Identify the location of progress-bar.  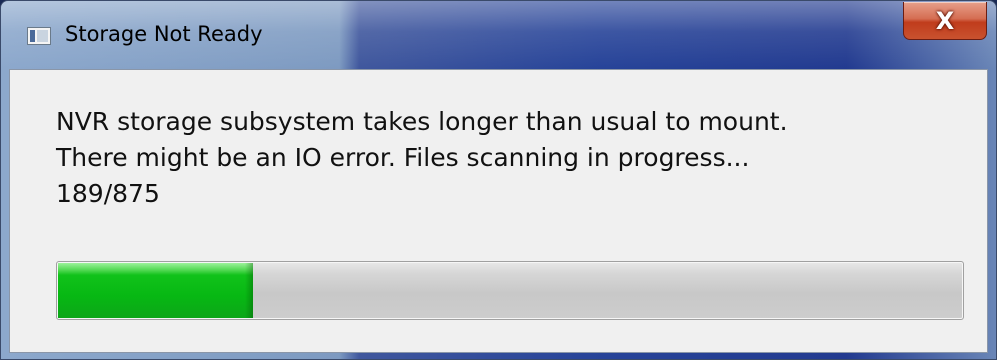
(510, 290).